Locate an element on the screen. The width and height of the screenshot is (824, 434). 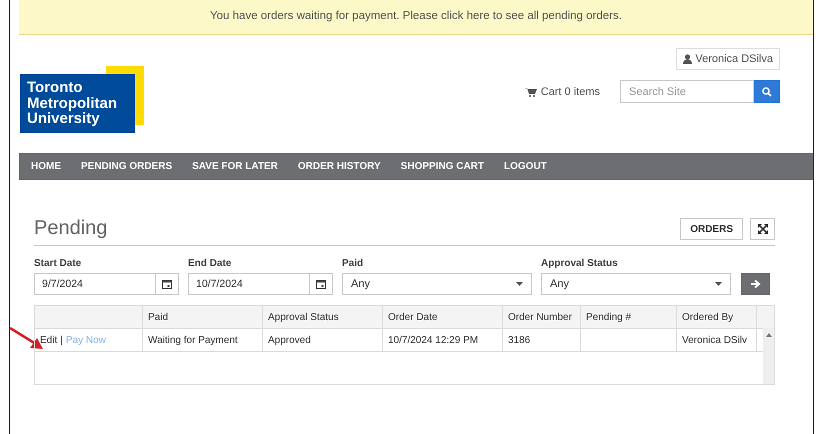
filter-label: End Date is located at coordinates (210, 263).